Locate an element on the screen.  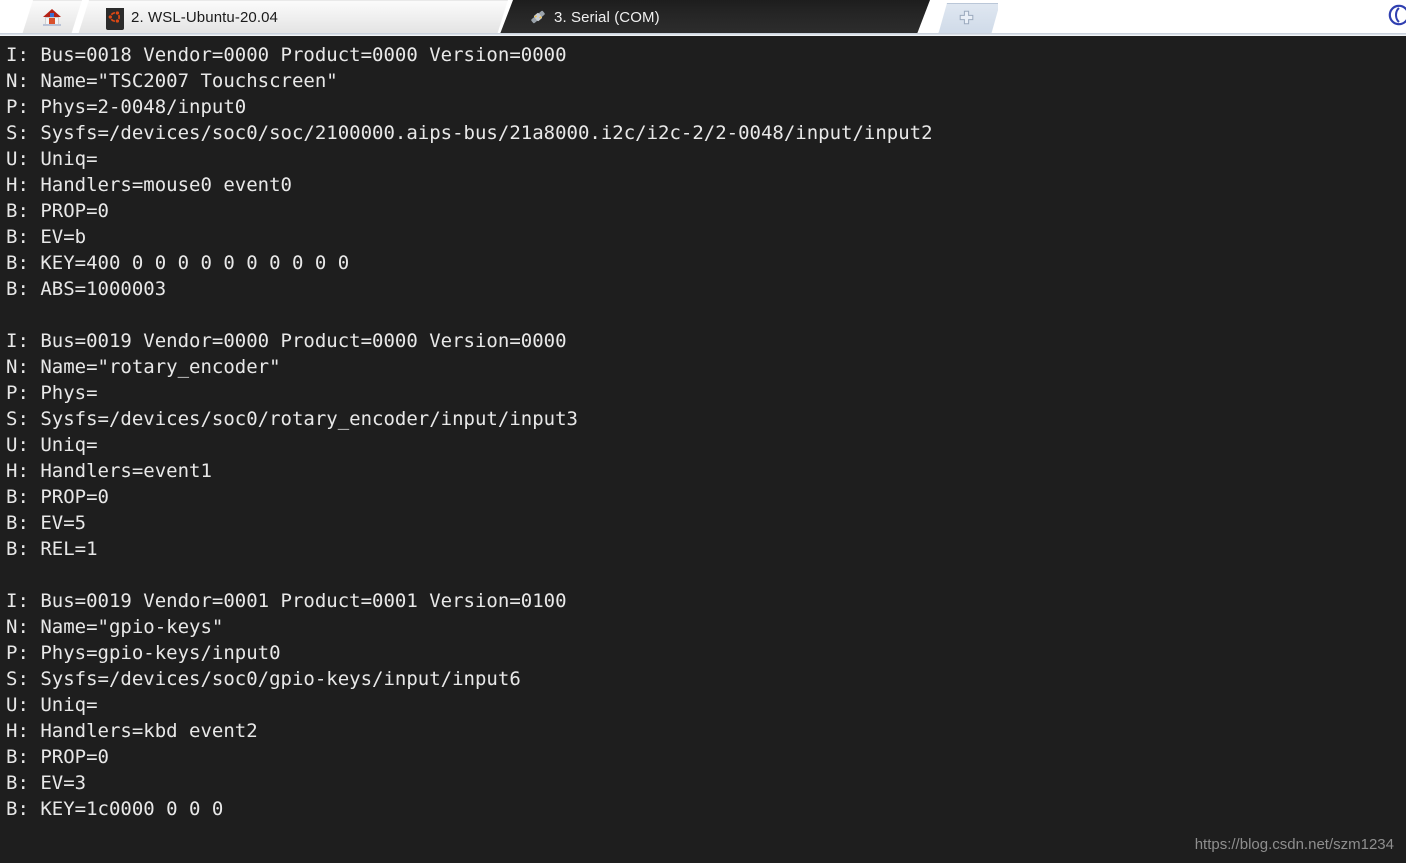
terminal-line: B: ABS=1000003 is located at coordinates (86, 289).